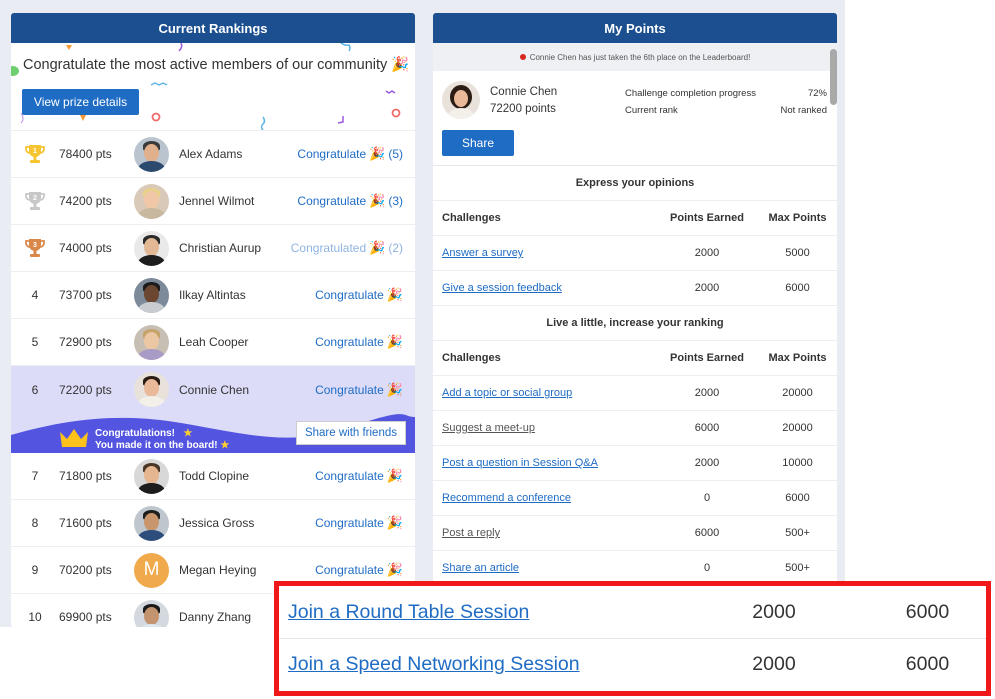 The height and width of the screenshot is (699, 995). Describe the element at coordinates (507, 393) in the screenshot. I see `challenge-link: Add a topic or social group` at that location.